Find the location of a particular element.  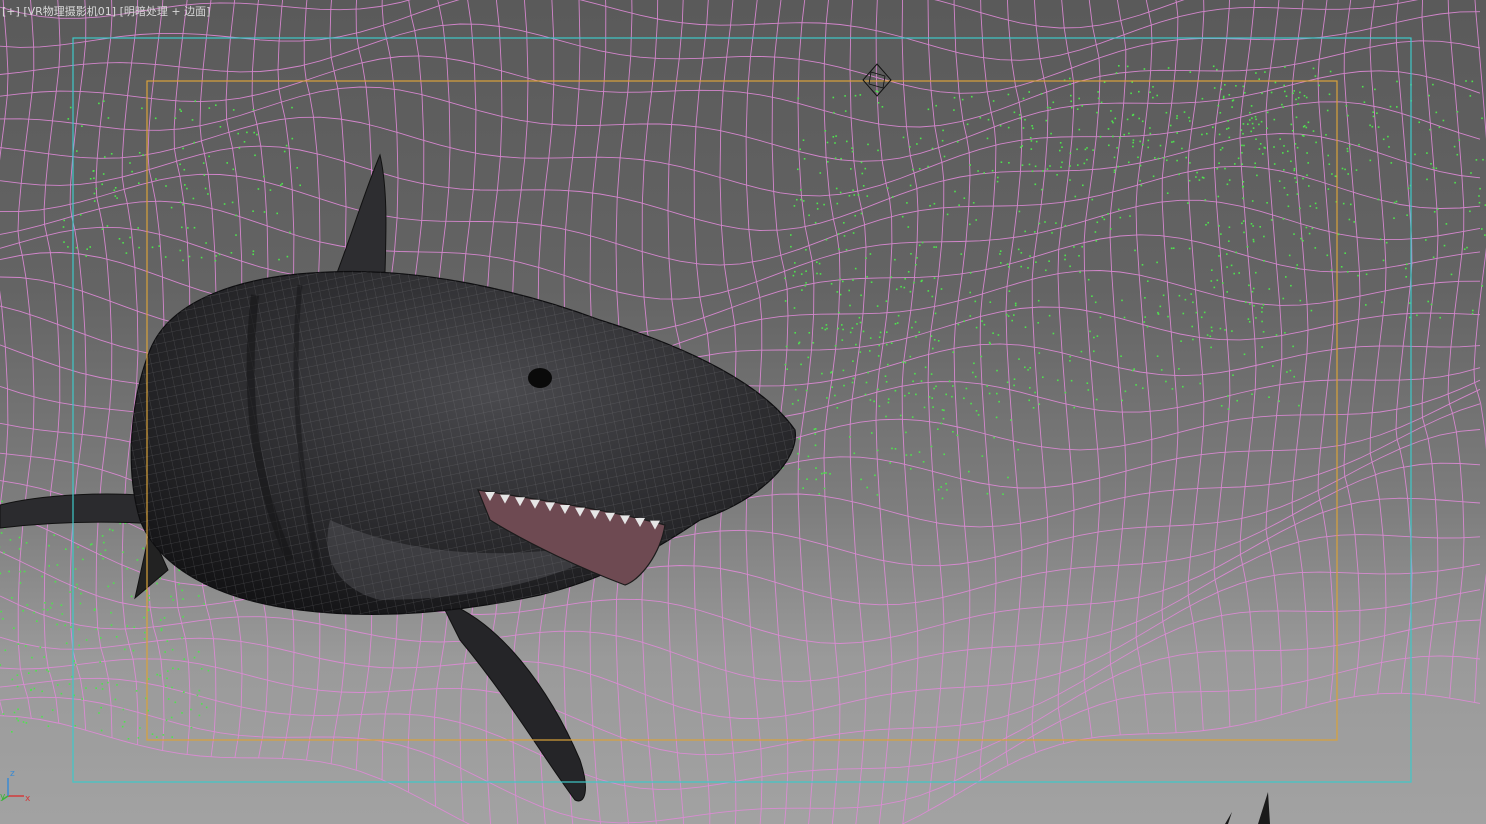

axis-y-label: y is located at coordinates (3, 797).